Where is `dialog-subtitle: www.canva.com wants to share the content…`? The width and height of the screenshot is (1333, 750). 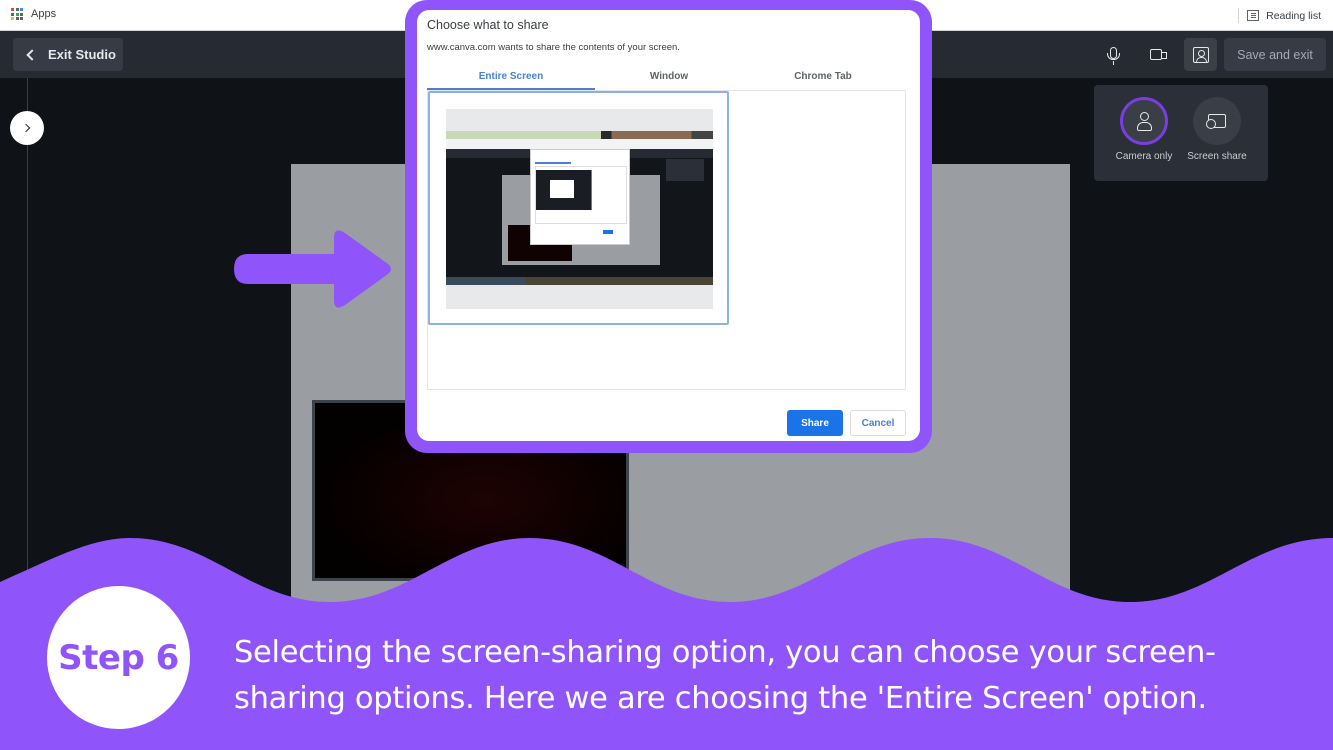 dialog-subtitle: www.canva.com wants to share the content… is located at coordinates (553, 47).